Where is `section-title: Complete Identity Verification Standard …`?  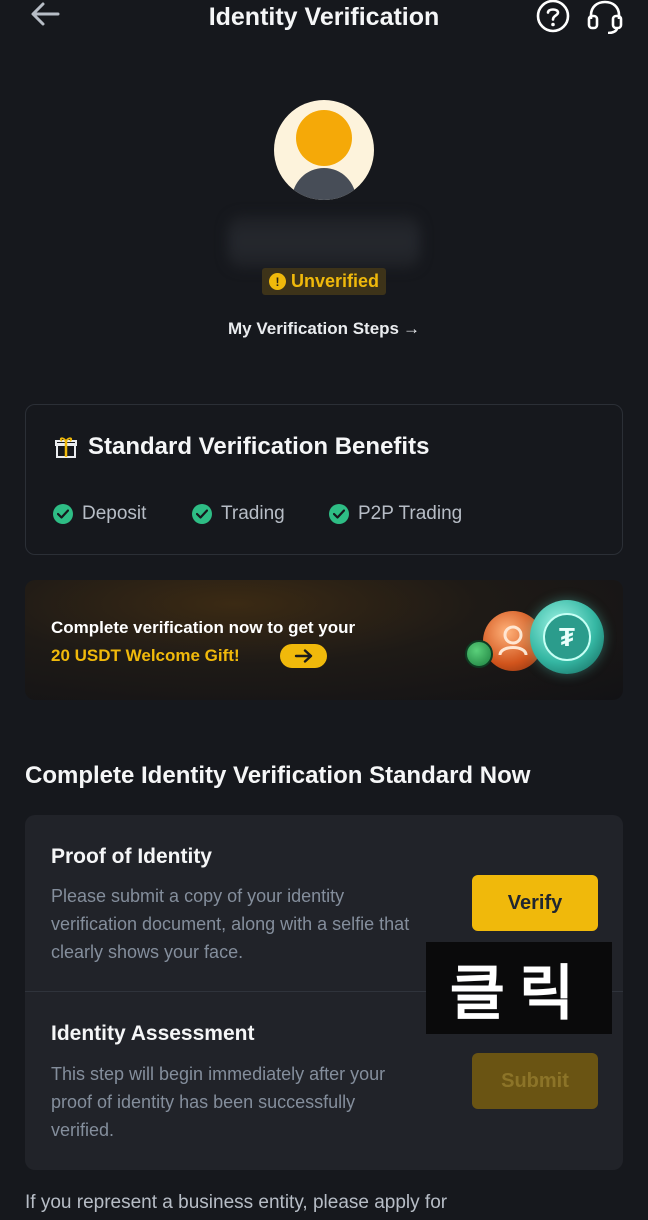 section-title: Complete Identity Verification Standard … is located at coordinates (278, 775).